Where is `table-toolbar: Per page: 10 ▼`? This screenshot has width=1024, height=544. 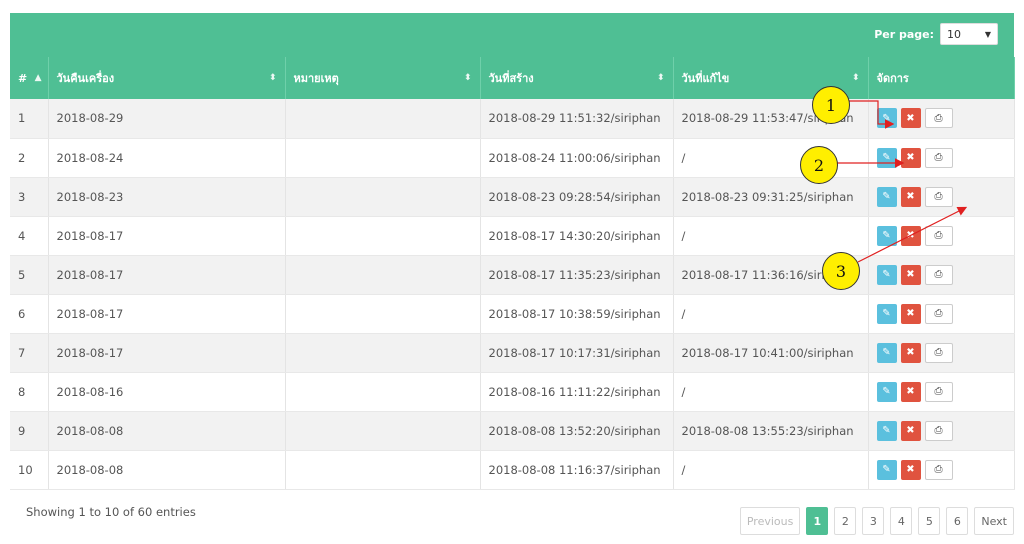 table-toolbar: Per page: 10 ▼ is located at coordinates (512, 35).